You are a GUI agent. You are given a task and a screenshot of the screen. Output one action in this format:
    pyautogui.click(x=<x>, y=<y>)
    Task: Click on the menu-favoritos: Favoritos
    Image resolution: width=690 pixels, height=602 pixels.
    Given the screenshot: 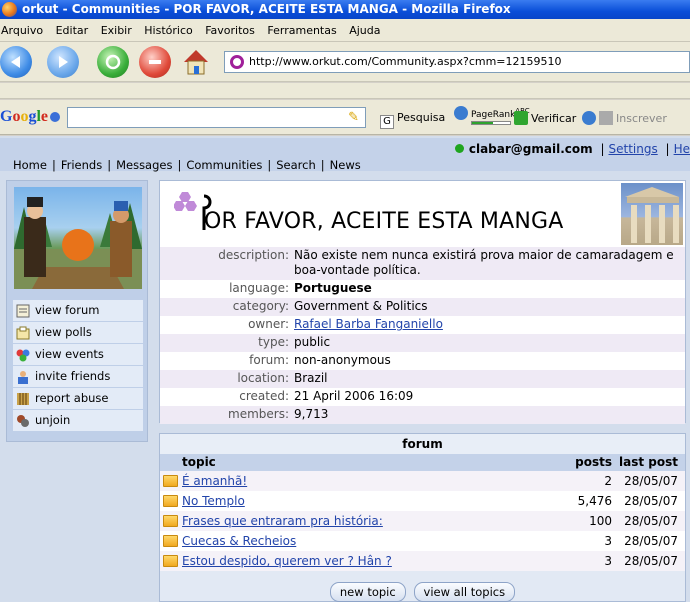 What is the action you would take?
    pyautogui.click(x=230, y=30)
    